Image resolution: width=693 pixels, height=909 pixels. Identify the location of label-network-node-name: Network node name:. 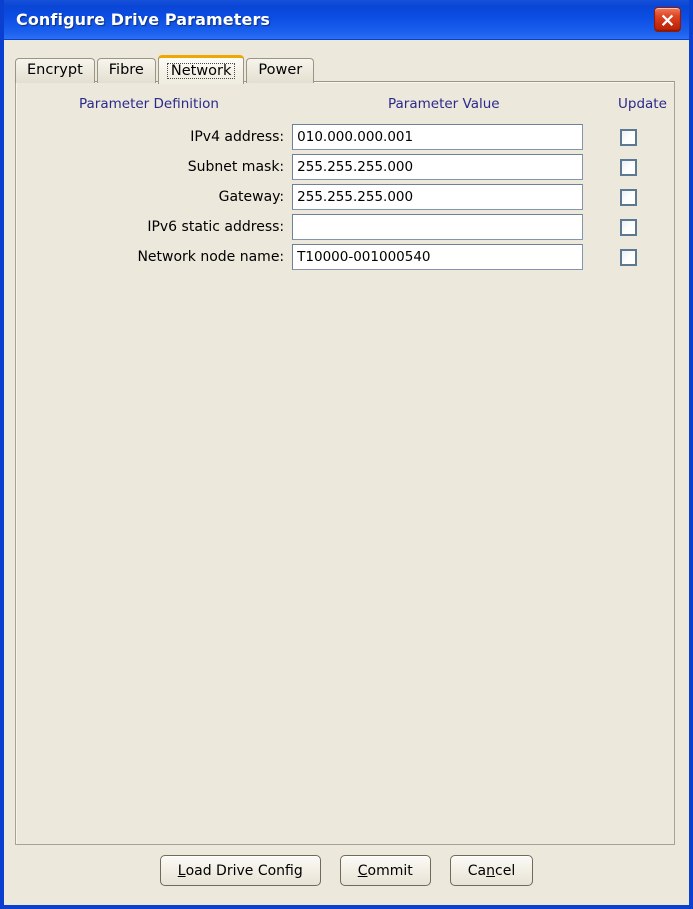
(211, 257).